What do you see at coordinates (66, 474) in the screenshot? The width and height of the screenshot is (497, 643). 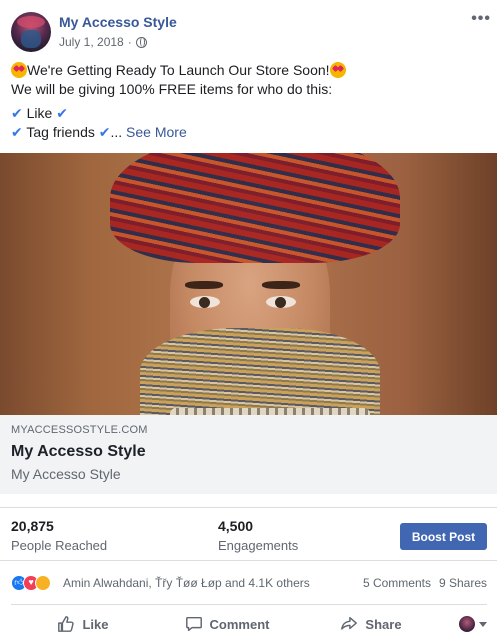 I see `link-description: My Accesso Style` at bounding box center [66, 474].